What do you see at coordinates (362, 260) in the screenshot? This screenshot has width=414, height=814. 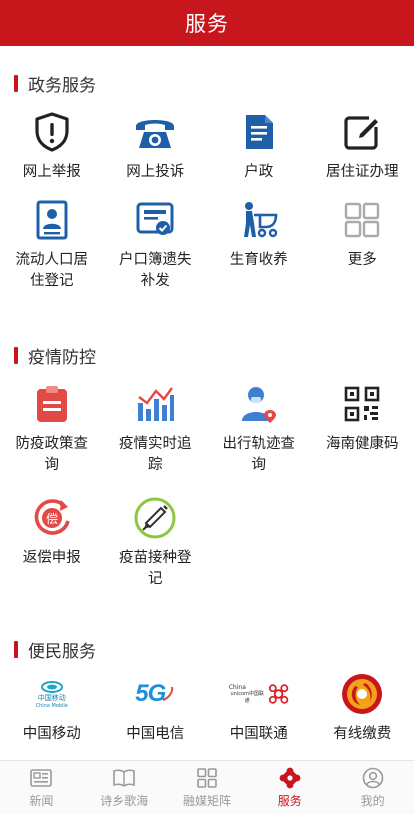 I see `service-label: 更多` at bounding box center [362, 260].